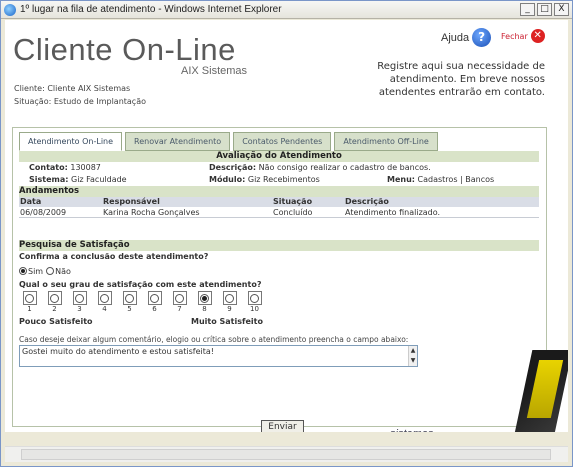  Describe the element at coordinates (71, 141) in the screenshot. I see `tab-atendimento-online: Atendimento On-Line` at that location.